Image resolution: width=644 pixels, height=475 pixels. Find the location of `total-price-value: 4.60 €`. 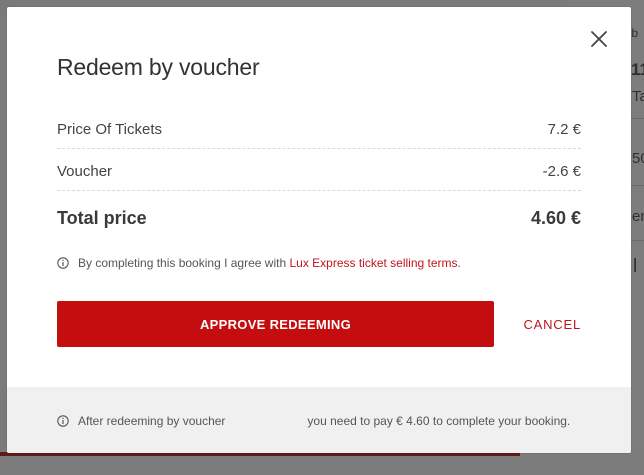

total-price-value: 4.60 € is located at coordinates (555, 217).